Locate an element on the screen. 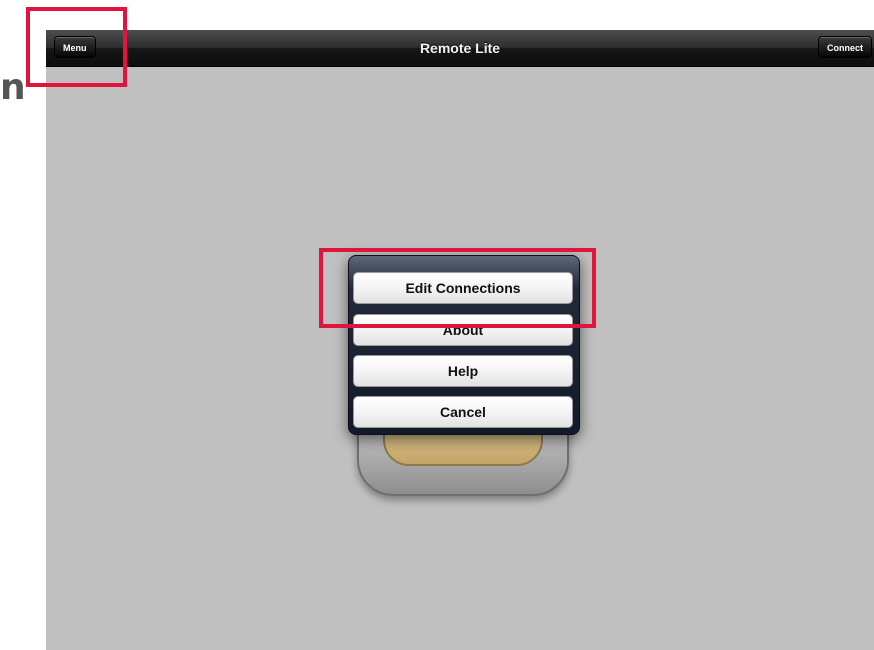 Image resolution: width=874 pixels, height=650 pixels. edit-connections-button: Edit Connections is located at coordinates (463, 288).